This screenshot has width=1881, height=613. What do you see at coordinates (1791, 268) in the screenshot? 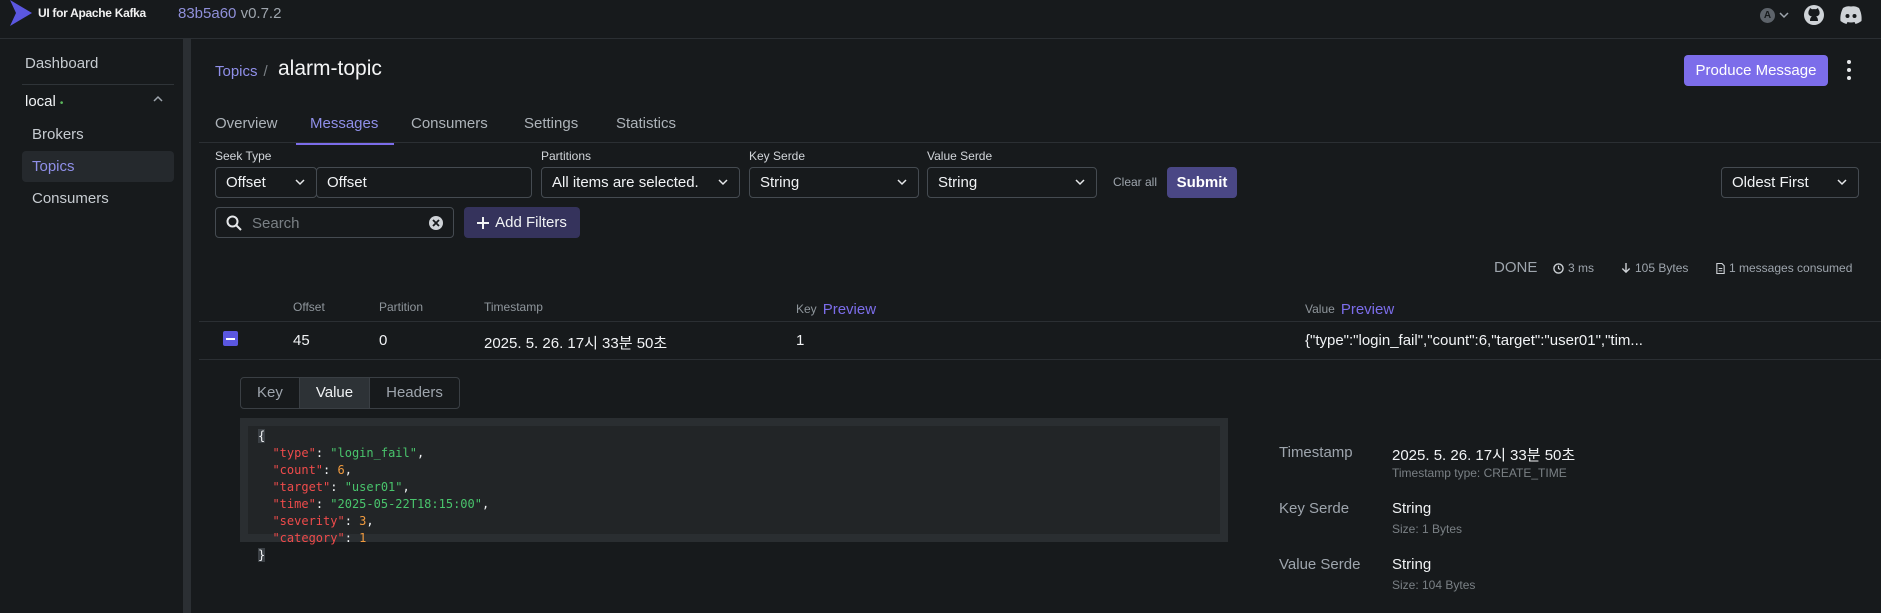
I see `messages-consumed-value: 1 messages consumed` at bounding box center [1791, 268].